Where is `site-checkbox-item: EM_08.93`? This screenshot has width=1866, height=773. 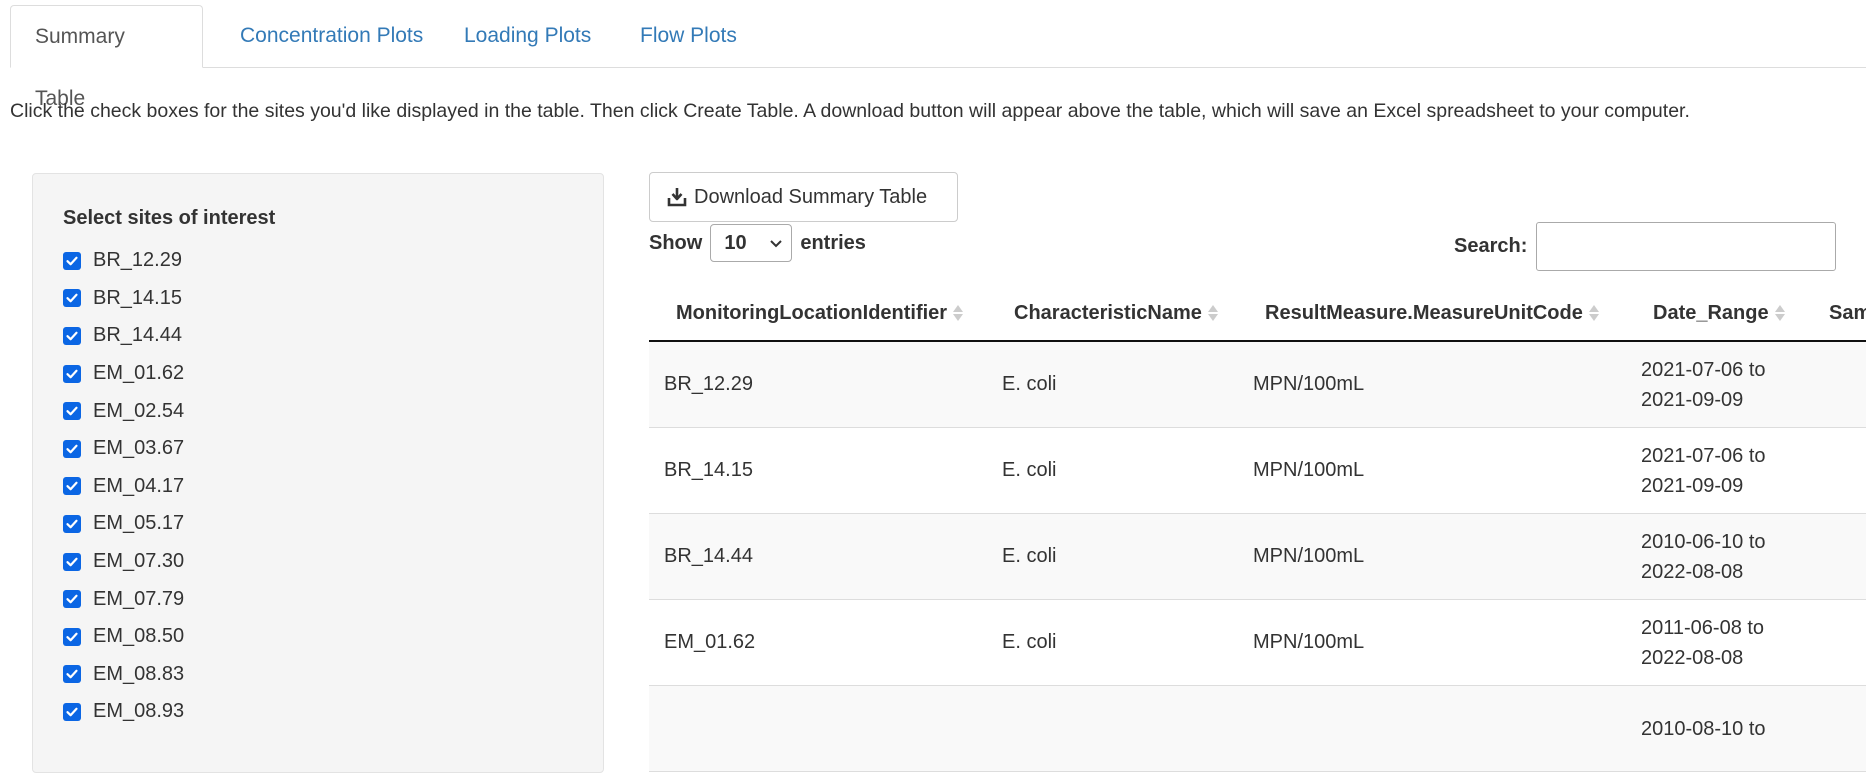 site-checkbox-item: EM_08.93 is located at coordinates (123, 712).